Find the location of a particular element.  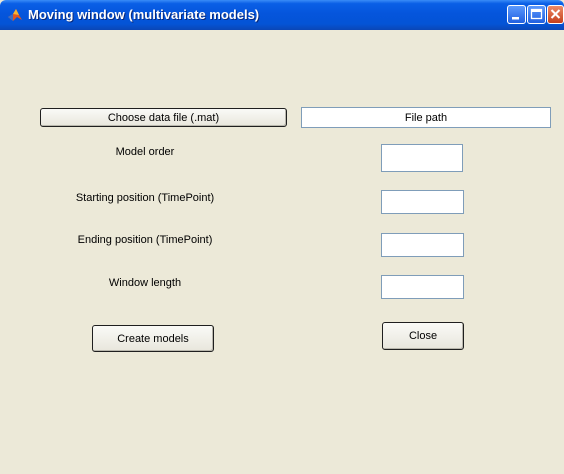

ending-position-label: Ending position (TimePoint) is located at coordinates (145, 240).